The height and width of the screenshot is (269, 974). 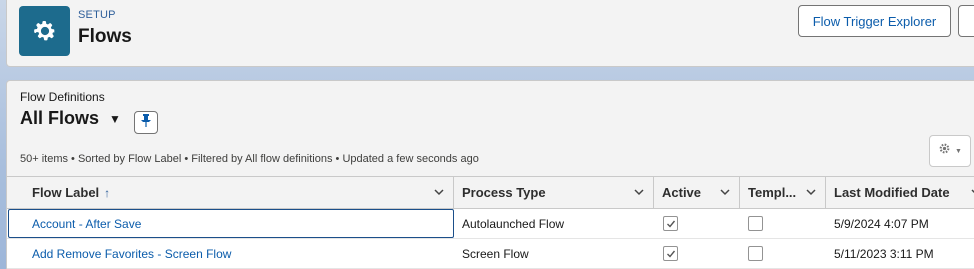 I want to click on column-header-active: Active, so click(x=697, y=192).